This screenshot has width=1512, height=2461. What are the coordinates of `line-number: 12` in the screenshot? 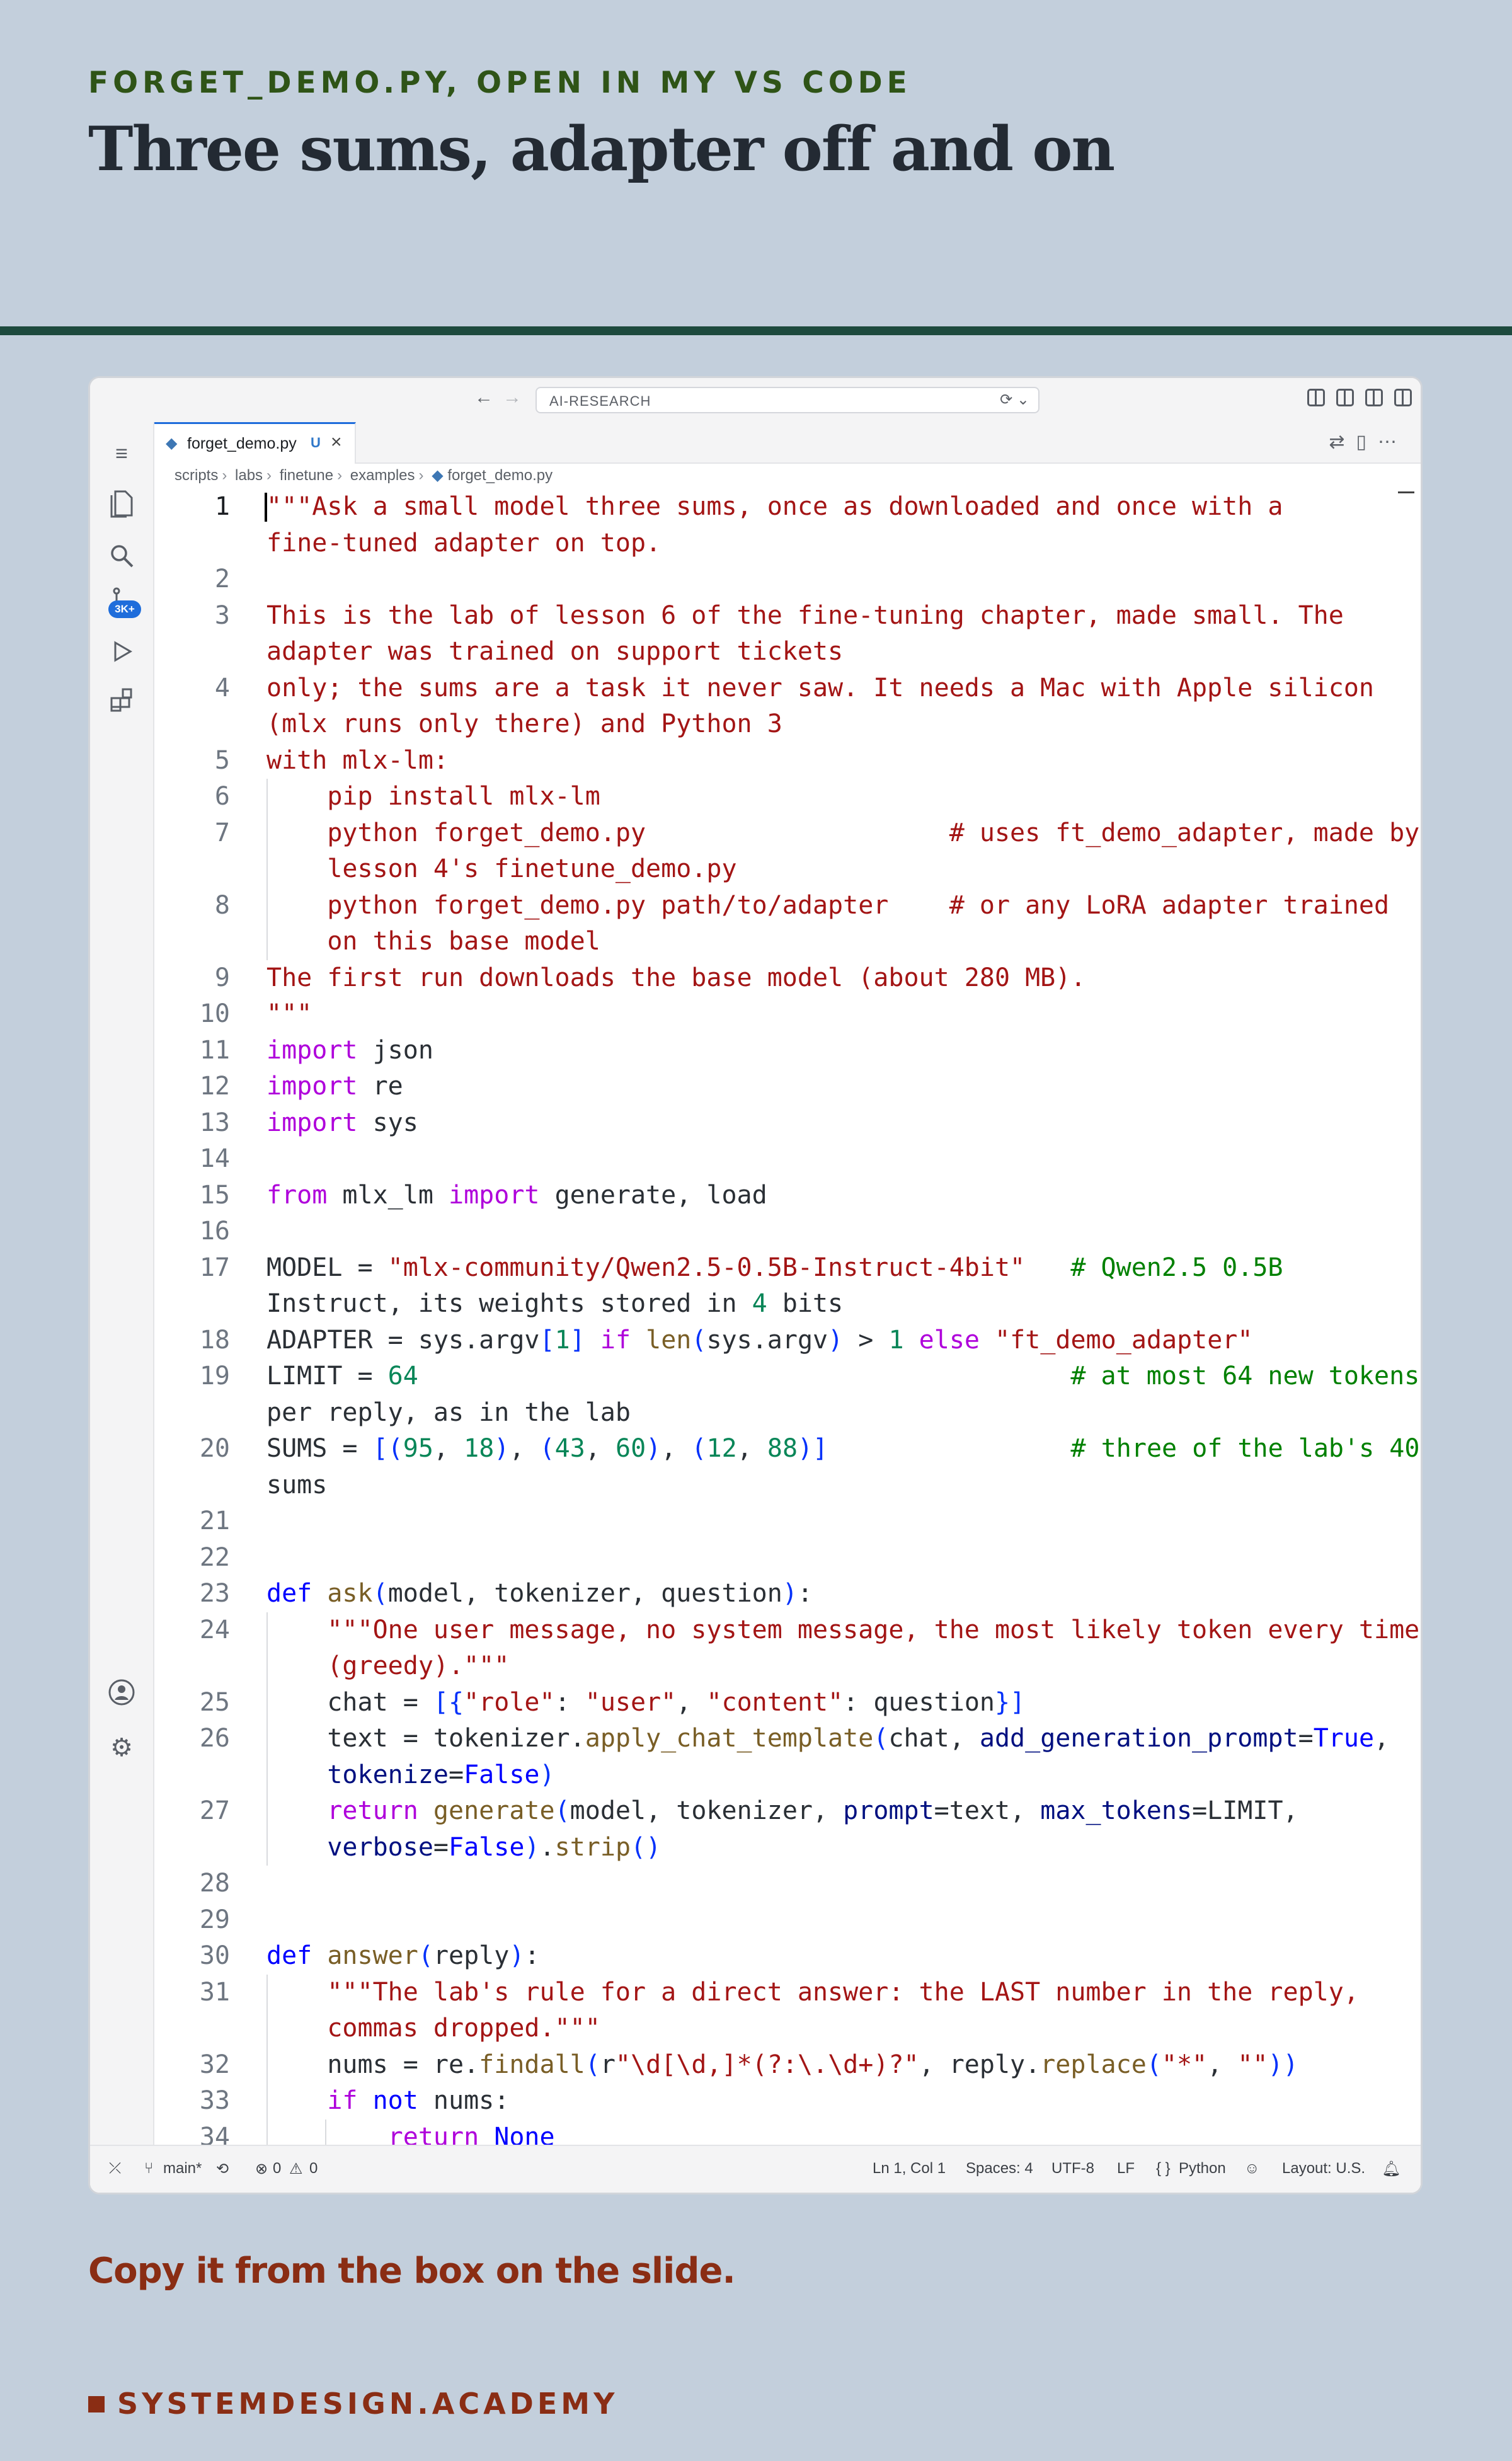 It's located at (214, 1086).